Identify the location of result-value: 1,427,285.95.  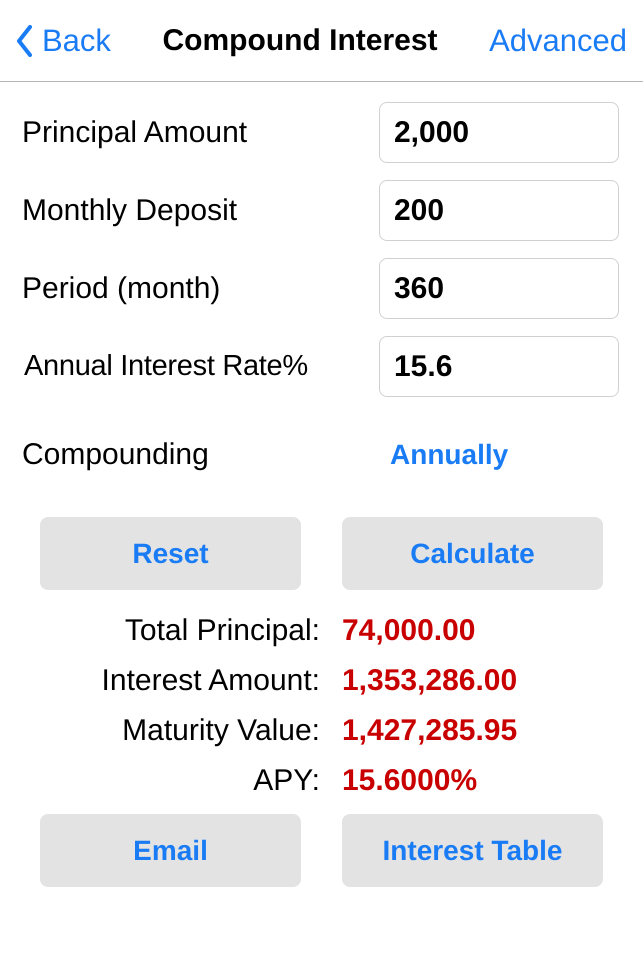
(430, 731).